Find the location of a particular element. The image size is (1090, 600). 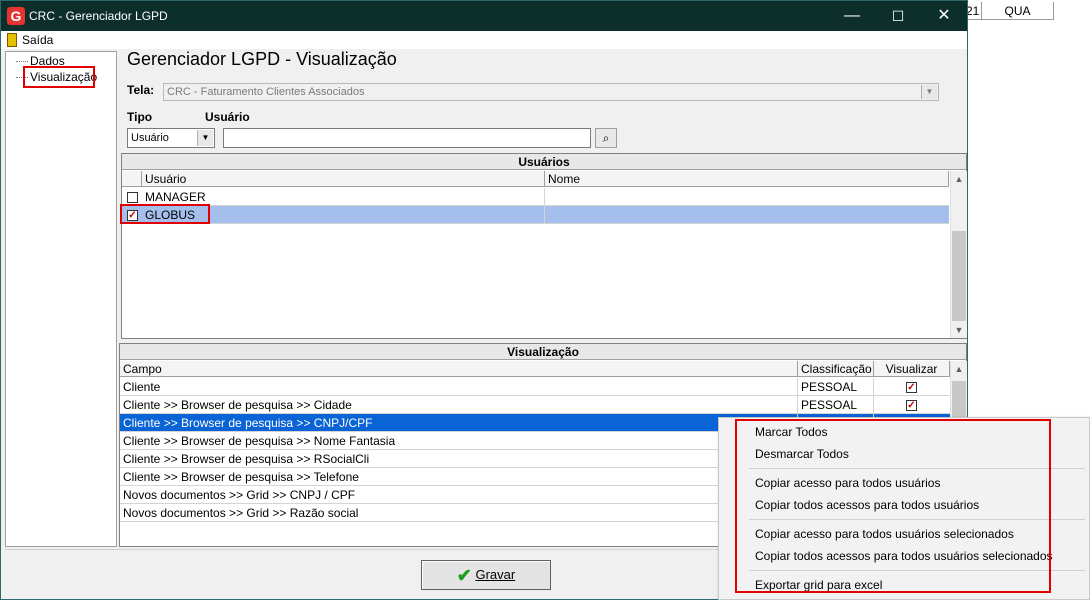

view-cell-campo: Novos documentos >> Grid >> CNPJ / CPF is located at coordinates (459, 495).